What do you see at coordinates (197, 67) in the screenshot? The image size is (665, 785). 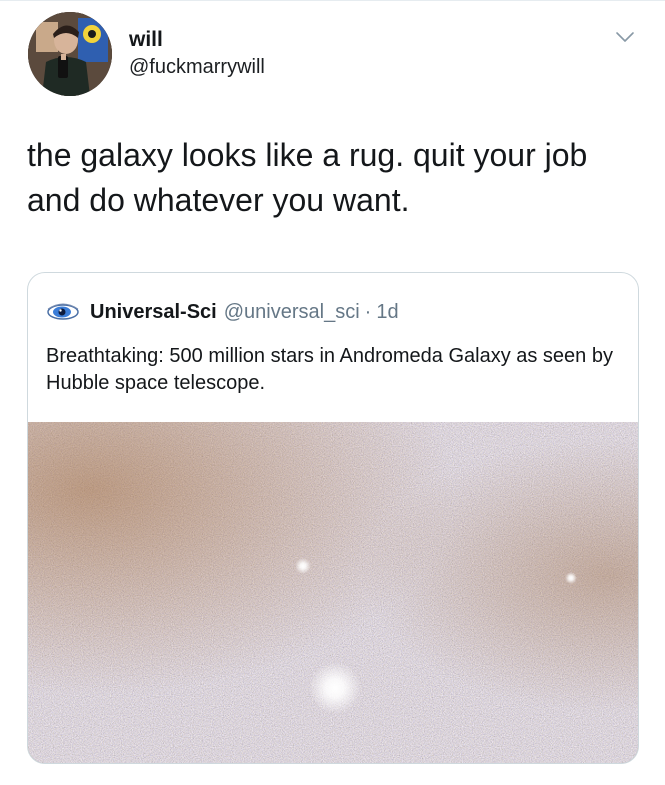 I see `author-handle: @fuckmarrywill` at bounding box center [197, 67].